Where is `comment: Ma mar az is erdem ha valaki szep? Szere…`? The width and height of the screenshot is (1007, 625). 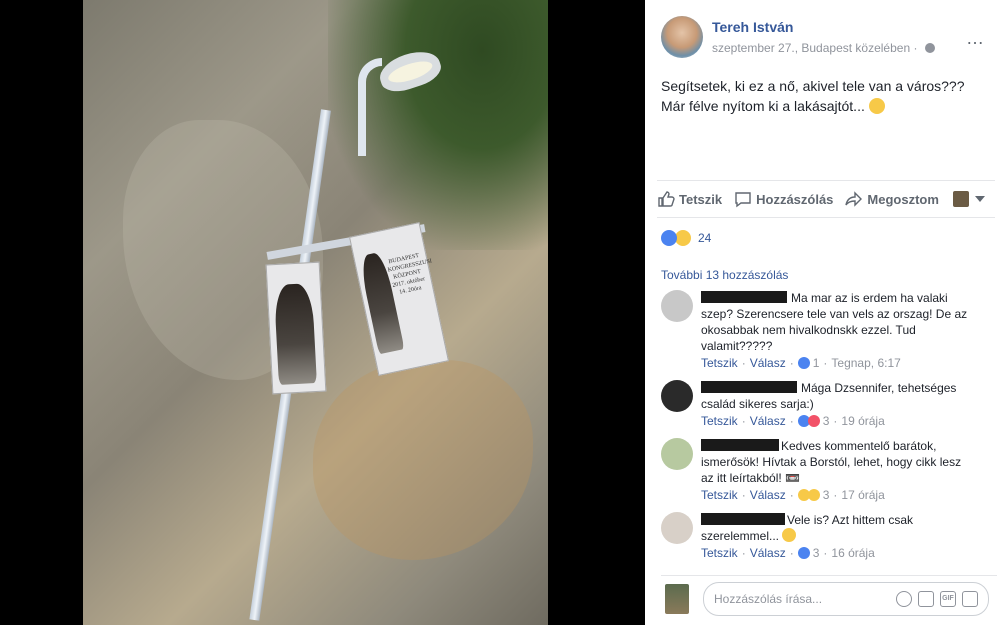 comment: Ma mar az is erdem ha valaki szep? Szere… is located at coordinates (826, 330).